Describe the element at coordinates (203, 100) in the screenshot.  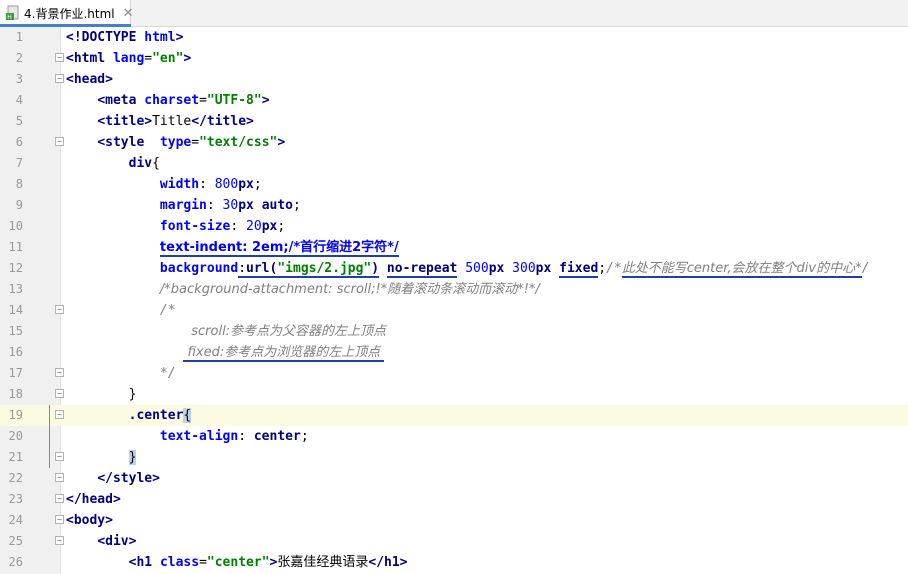
I see `code-token: =` at that location.